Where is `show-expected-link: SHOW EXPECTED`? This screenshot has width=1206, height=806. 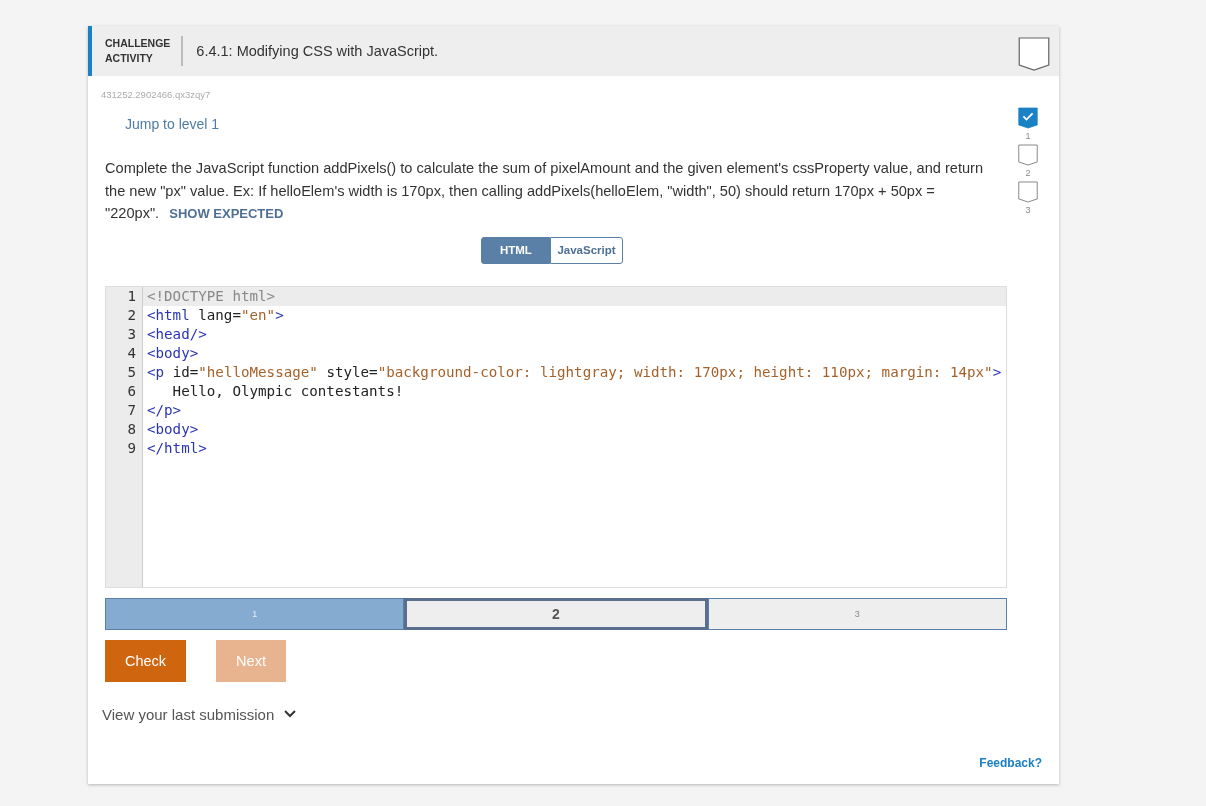 show-expected-link: SHOW EXPECTED is located at coordinates (226, 213).